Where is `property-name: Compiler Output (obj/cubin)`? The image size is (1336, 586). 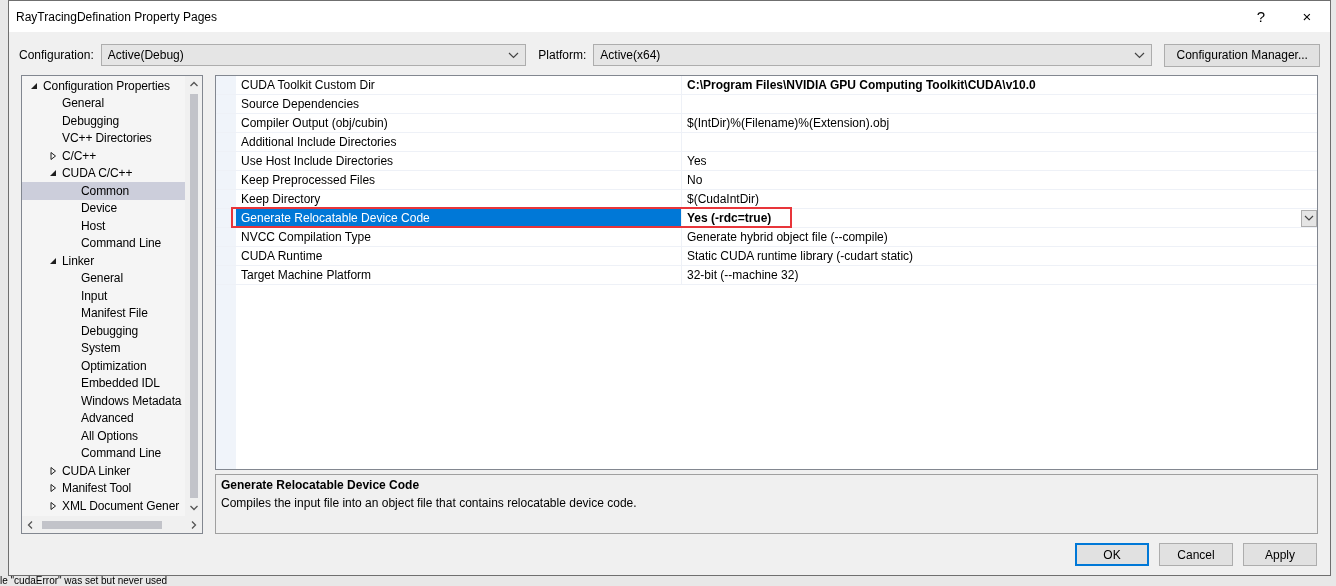
property-name: Compiler Output (obj/cubin) is located at coordinates (459, 123).